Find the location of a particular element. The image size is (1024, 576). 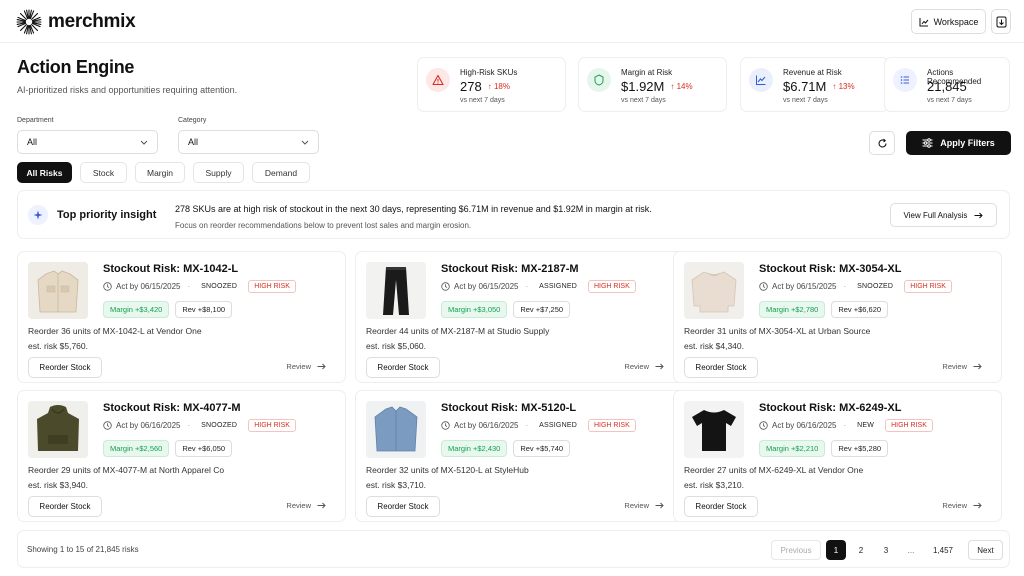

exit-button is located at coordinates (1001, 21).